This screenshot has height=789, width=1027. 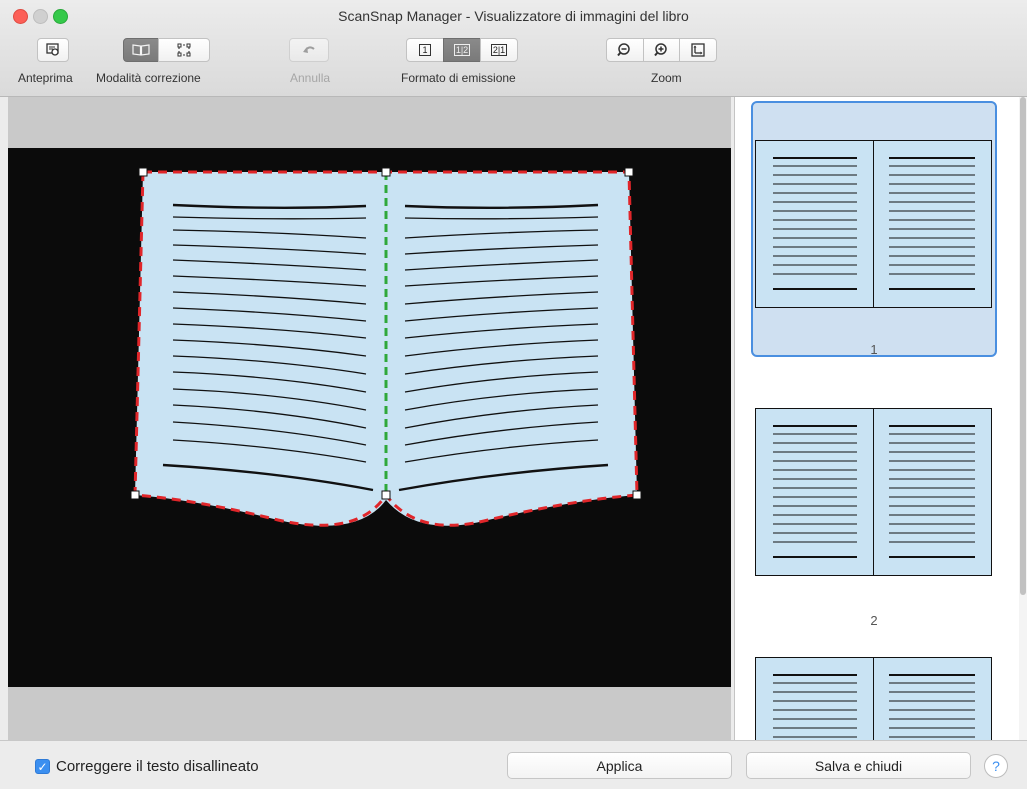 I want to click on deskew-text-label: Correggere il testo disallineato, so click(x=157, y=766).